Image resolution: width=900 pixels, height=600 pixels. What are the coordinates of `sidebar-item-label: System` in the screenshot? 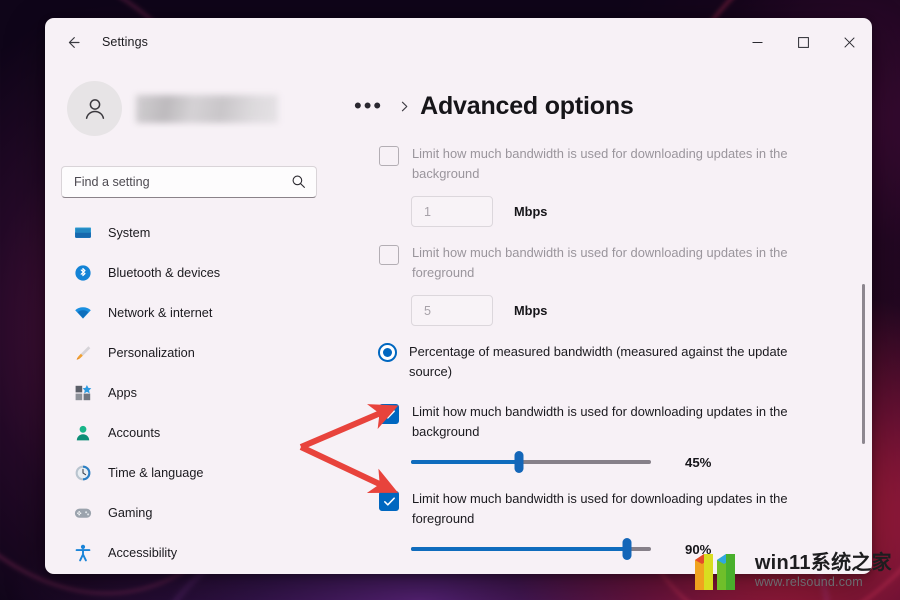 It's located at (129, 232).